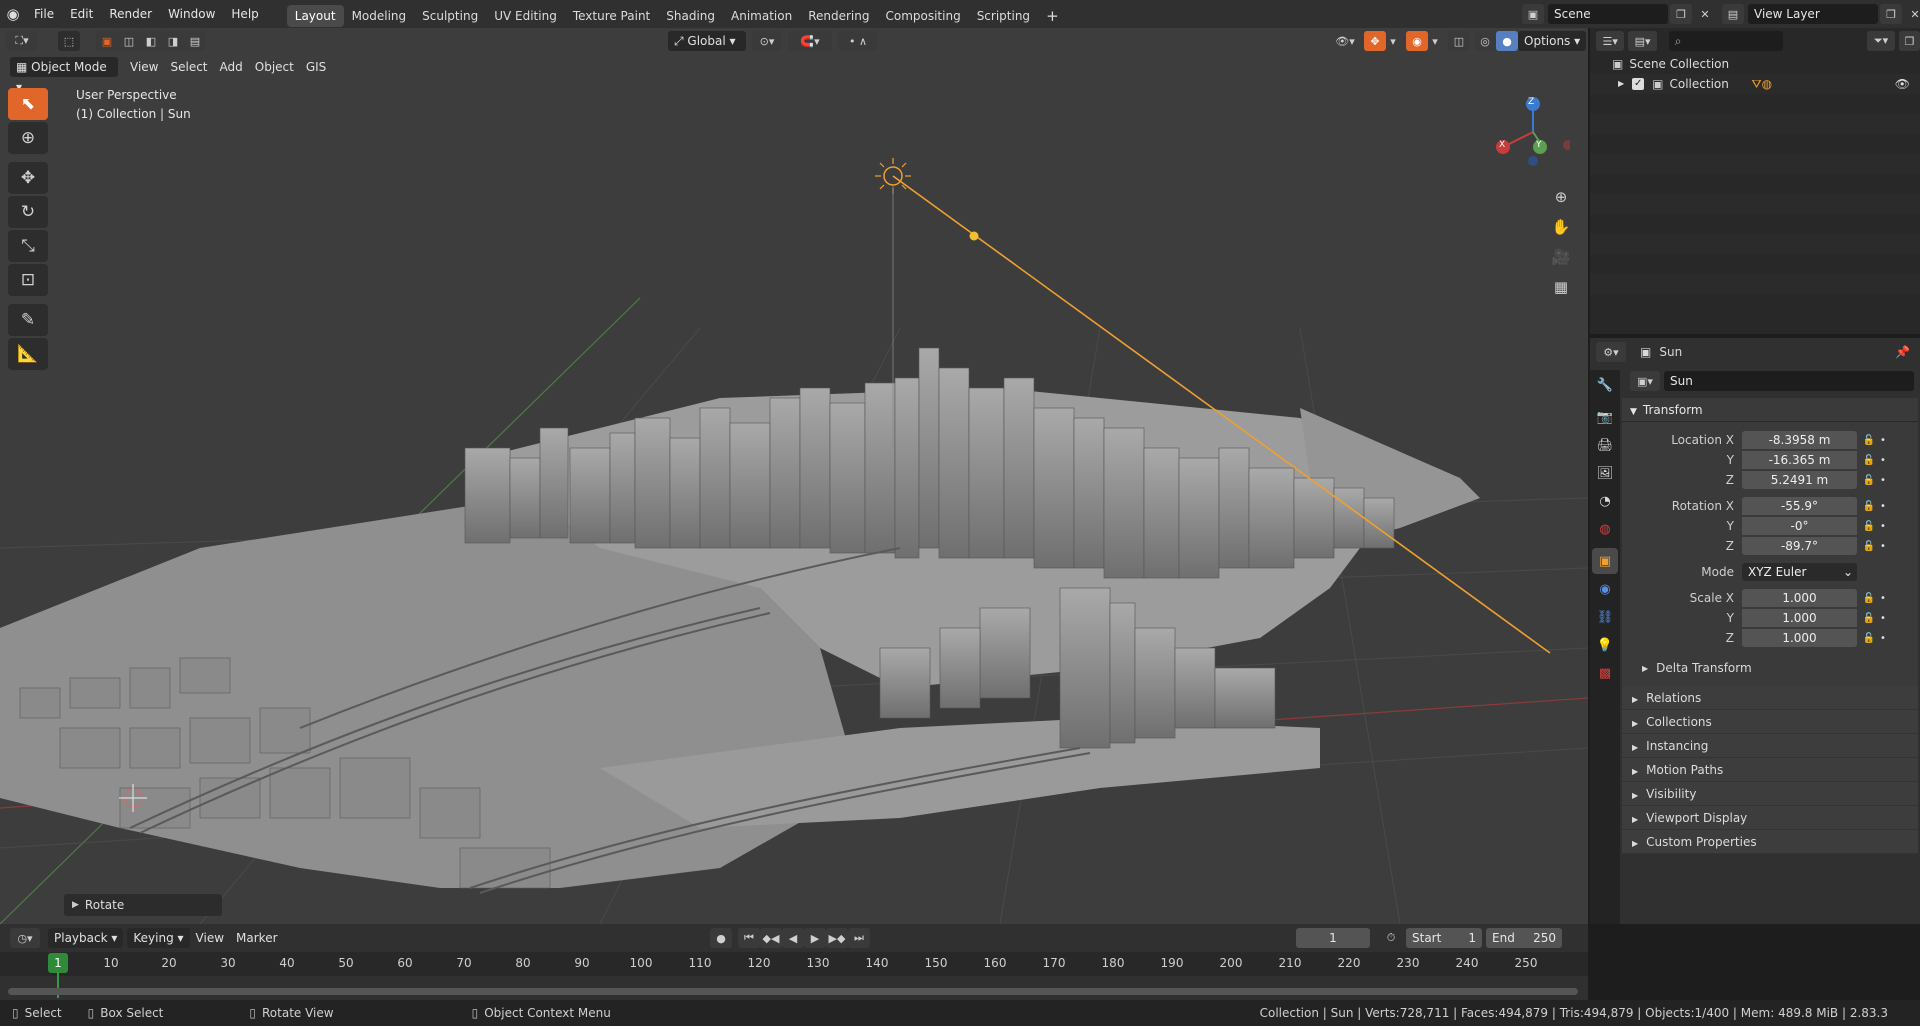  I want to click on gizmo-toggle-icon: ✥, so click(1375, 41).